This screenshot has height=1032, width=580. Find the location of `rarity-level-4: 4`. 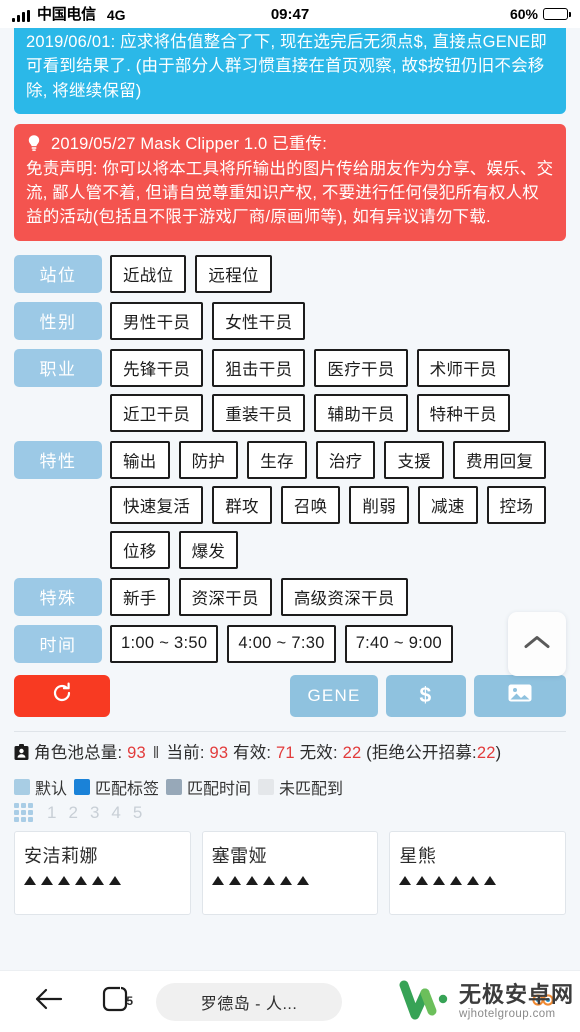

rarity-level-4: 4 is located at coordinates (115, 813).